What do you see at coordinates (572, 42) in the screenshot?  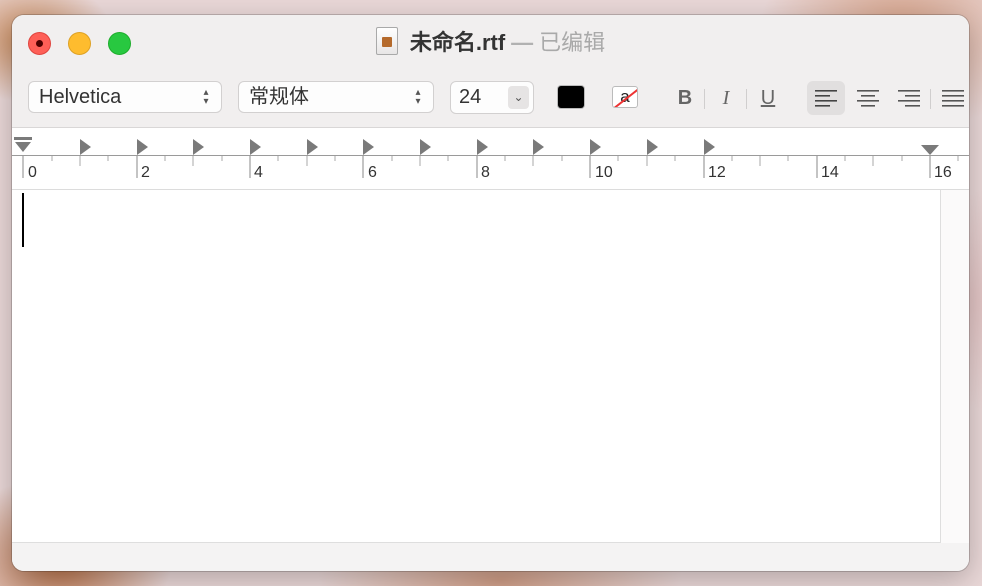 I see `edited-status: 已编辑` at bounding box center [572, 42].